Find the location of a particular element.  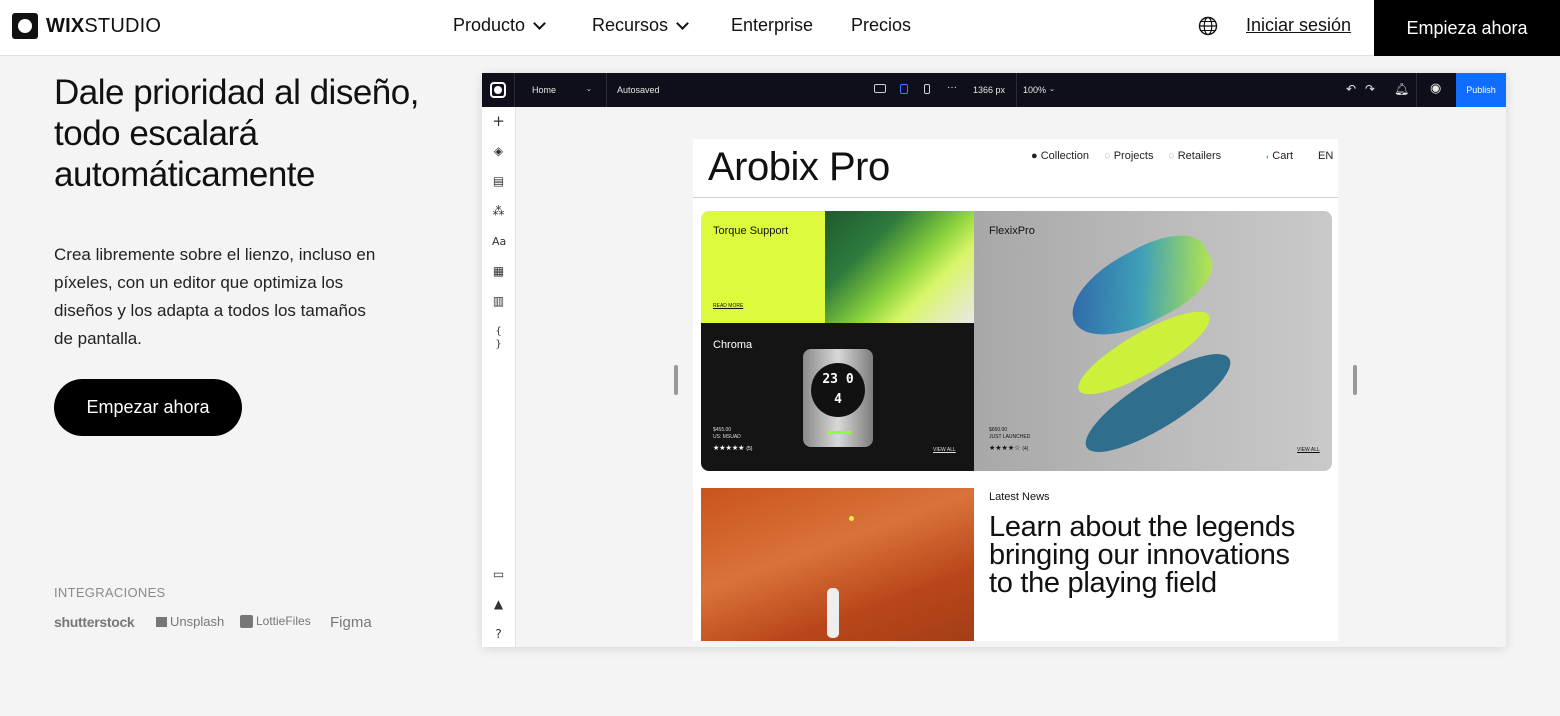

site-nav-collection: ● Collection is located at coordinates (1060, 156).